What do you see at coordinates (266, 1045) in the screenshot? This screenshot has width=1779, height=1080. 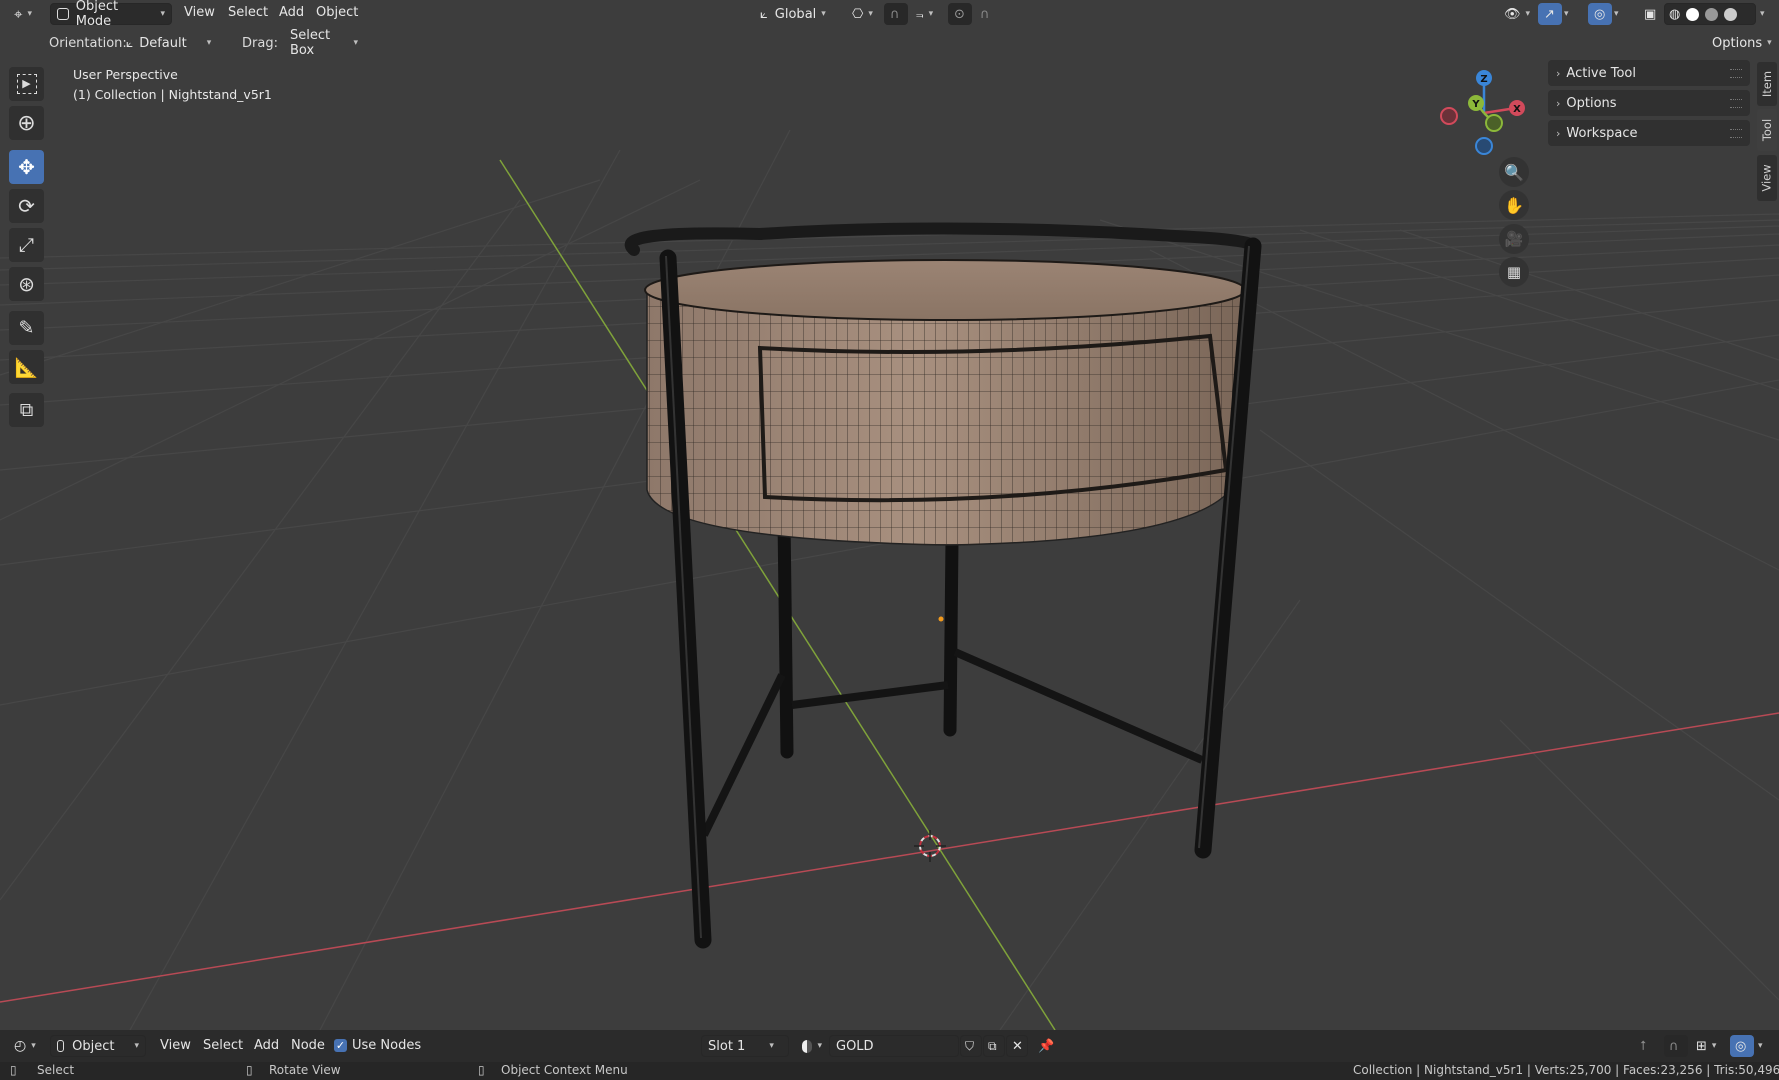 I see `node-menu-add: Add` at bounding box center [266, 1045].